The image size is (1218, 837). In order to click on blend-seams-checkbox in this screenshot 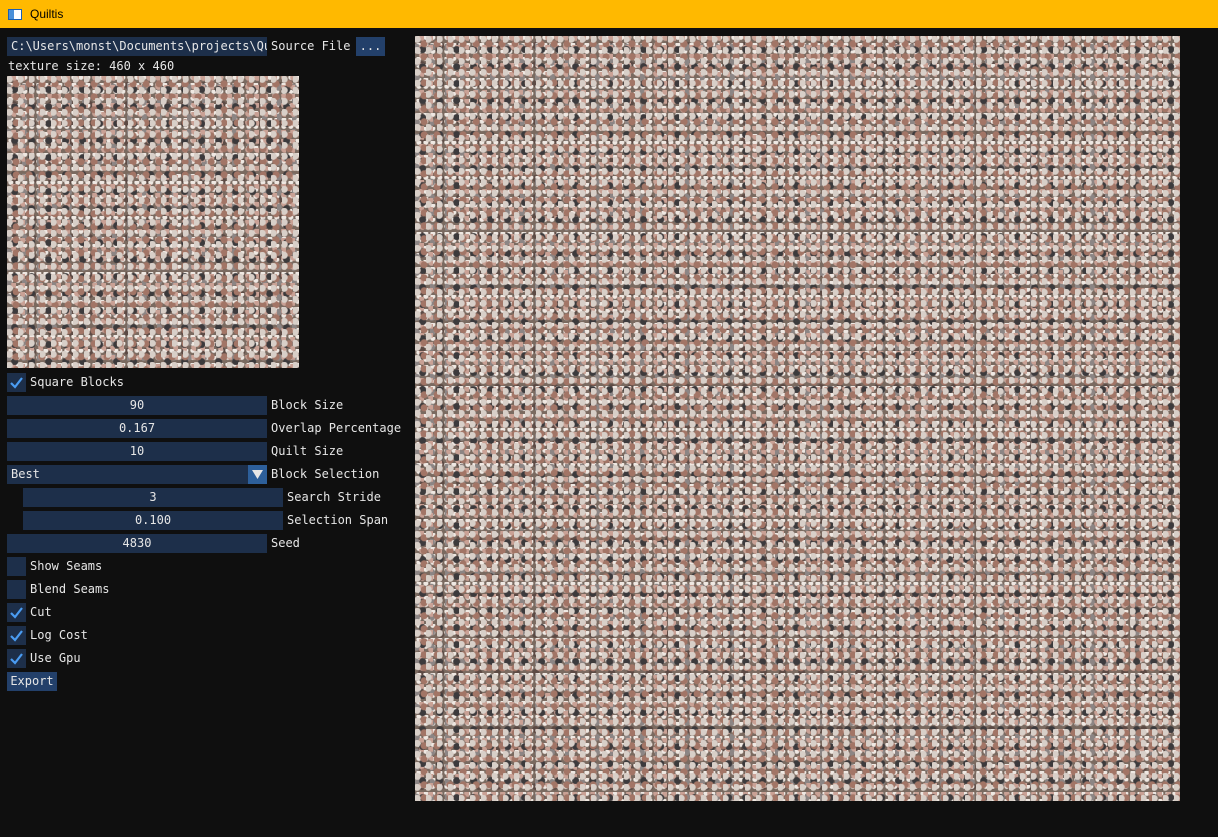, I will do `click(16, 589)`.